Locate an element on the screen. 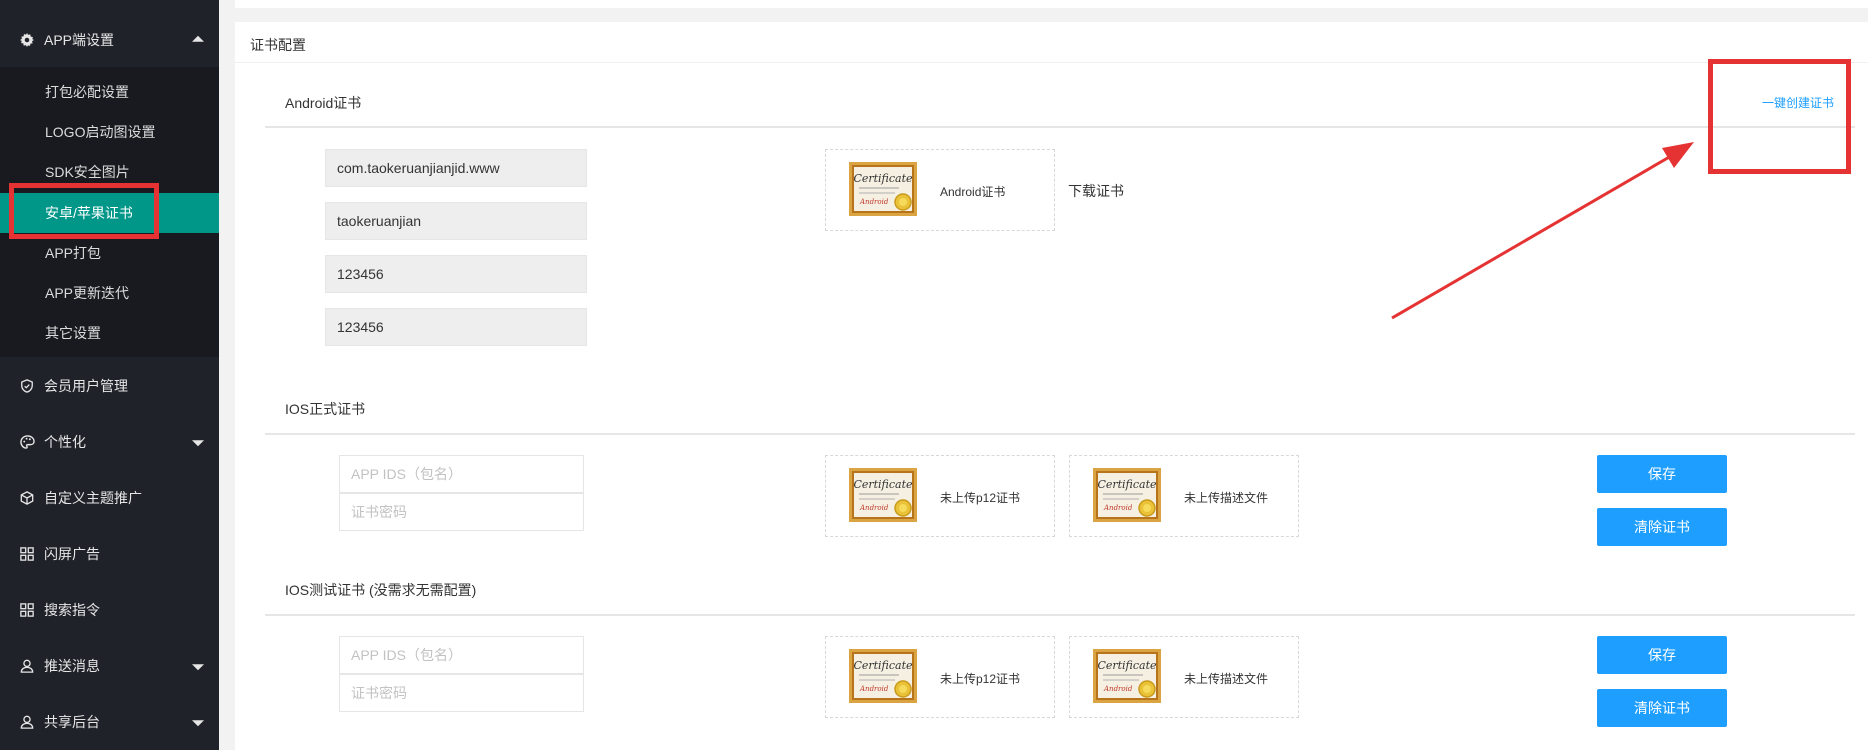 The height and width of the screenshot is (750, 1868). android-alias-field is located at coordinates (456, 221).